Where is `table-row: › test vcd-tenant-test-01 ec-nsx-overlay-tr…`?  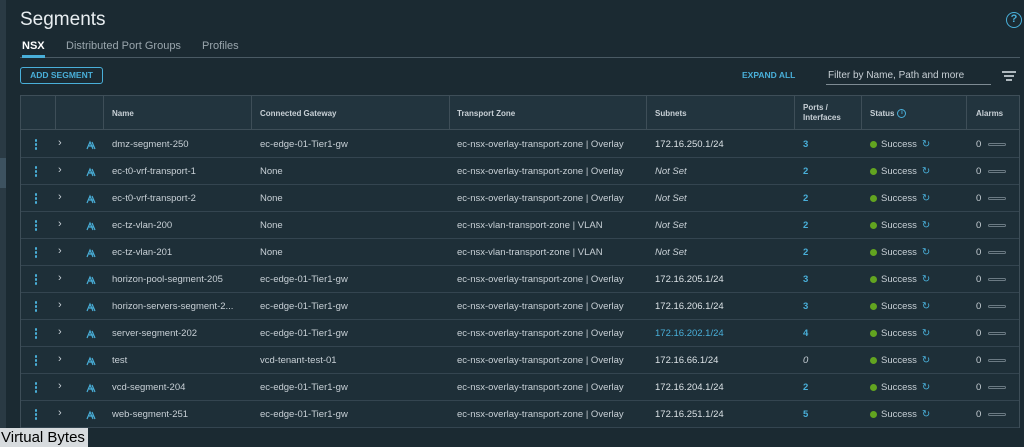 table-row: › test vcd-tenant-test-01 ec-nsx-overlay-tr… is located at coordinates (520, 360).